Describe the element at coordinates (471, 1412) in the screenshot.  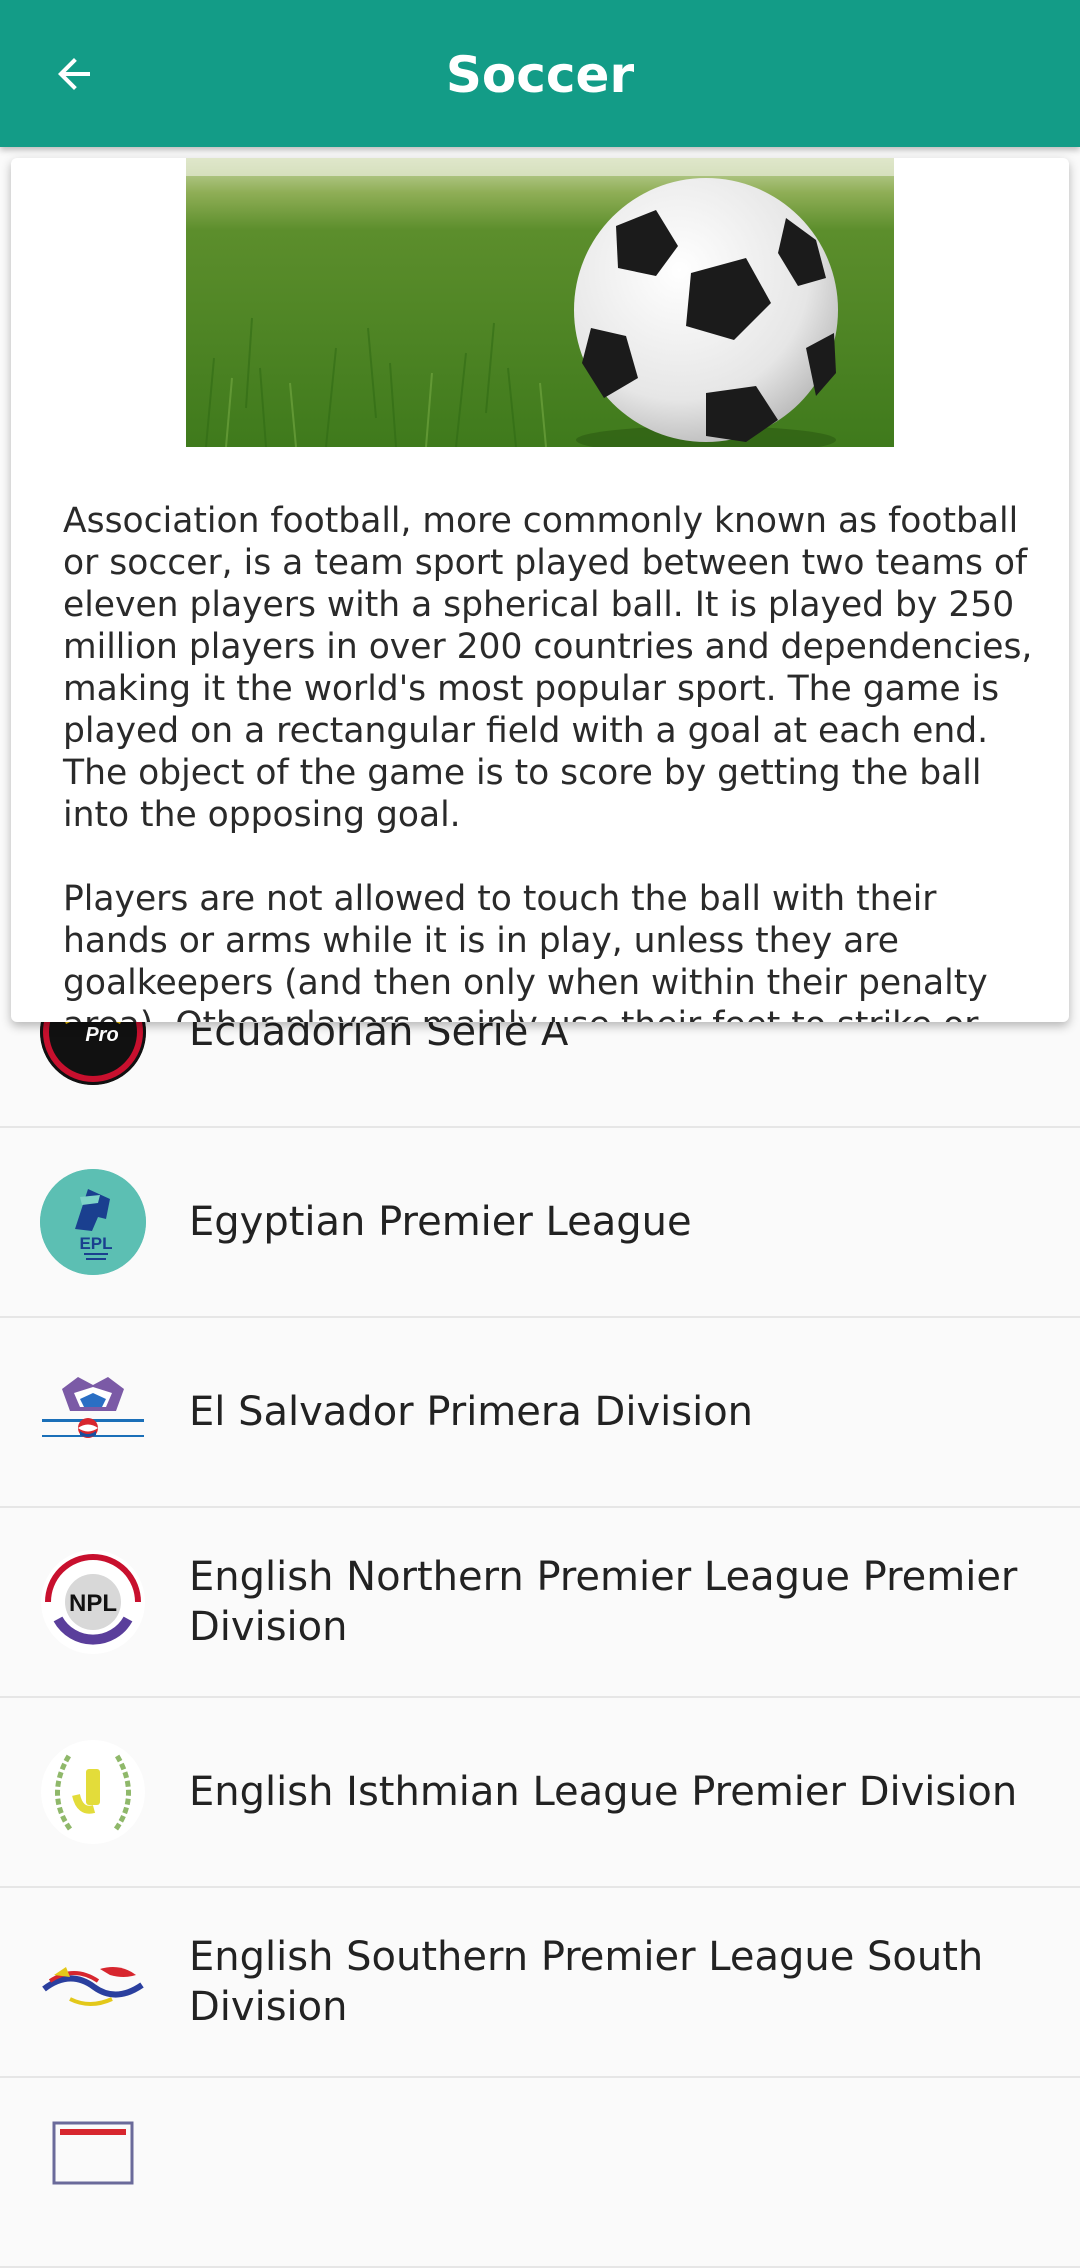
I see `league-name: El Salvador Primera Division` at that location.